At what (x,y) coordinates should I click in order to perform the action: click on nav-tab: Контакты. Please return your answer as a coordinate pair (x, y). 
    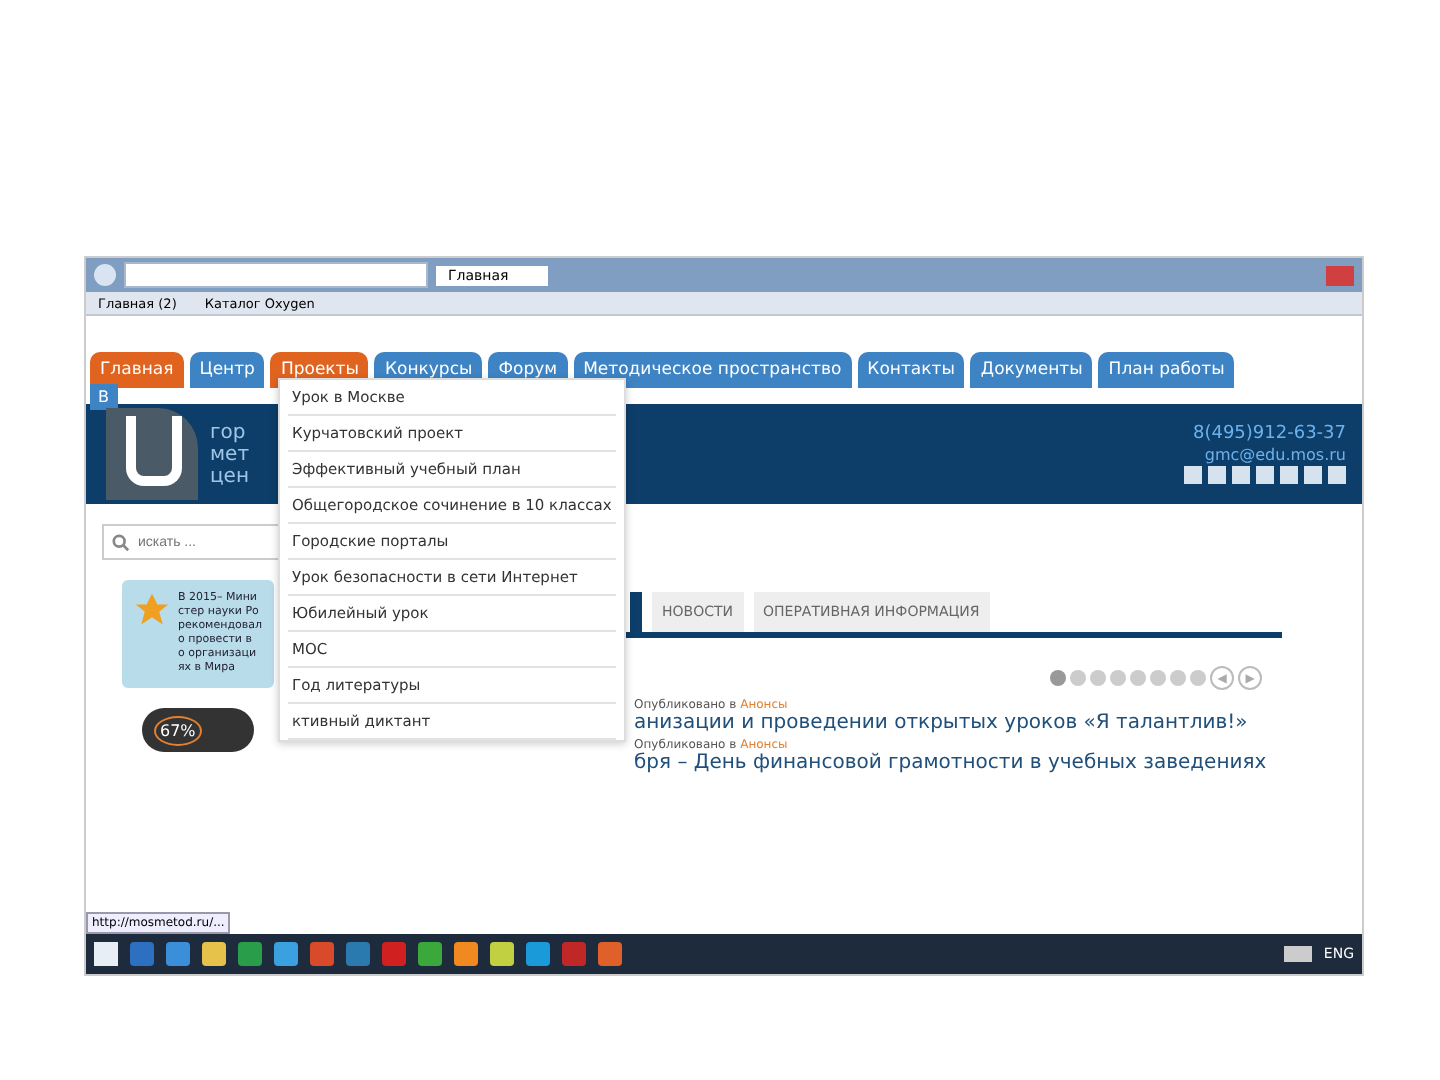
    Looking at the image, I should click on (911, 370).